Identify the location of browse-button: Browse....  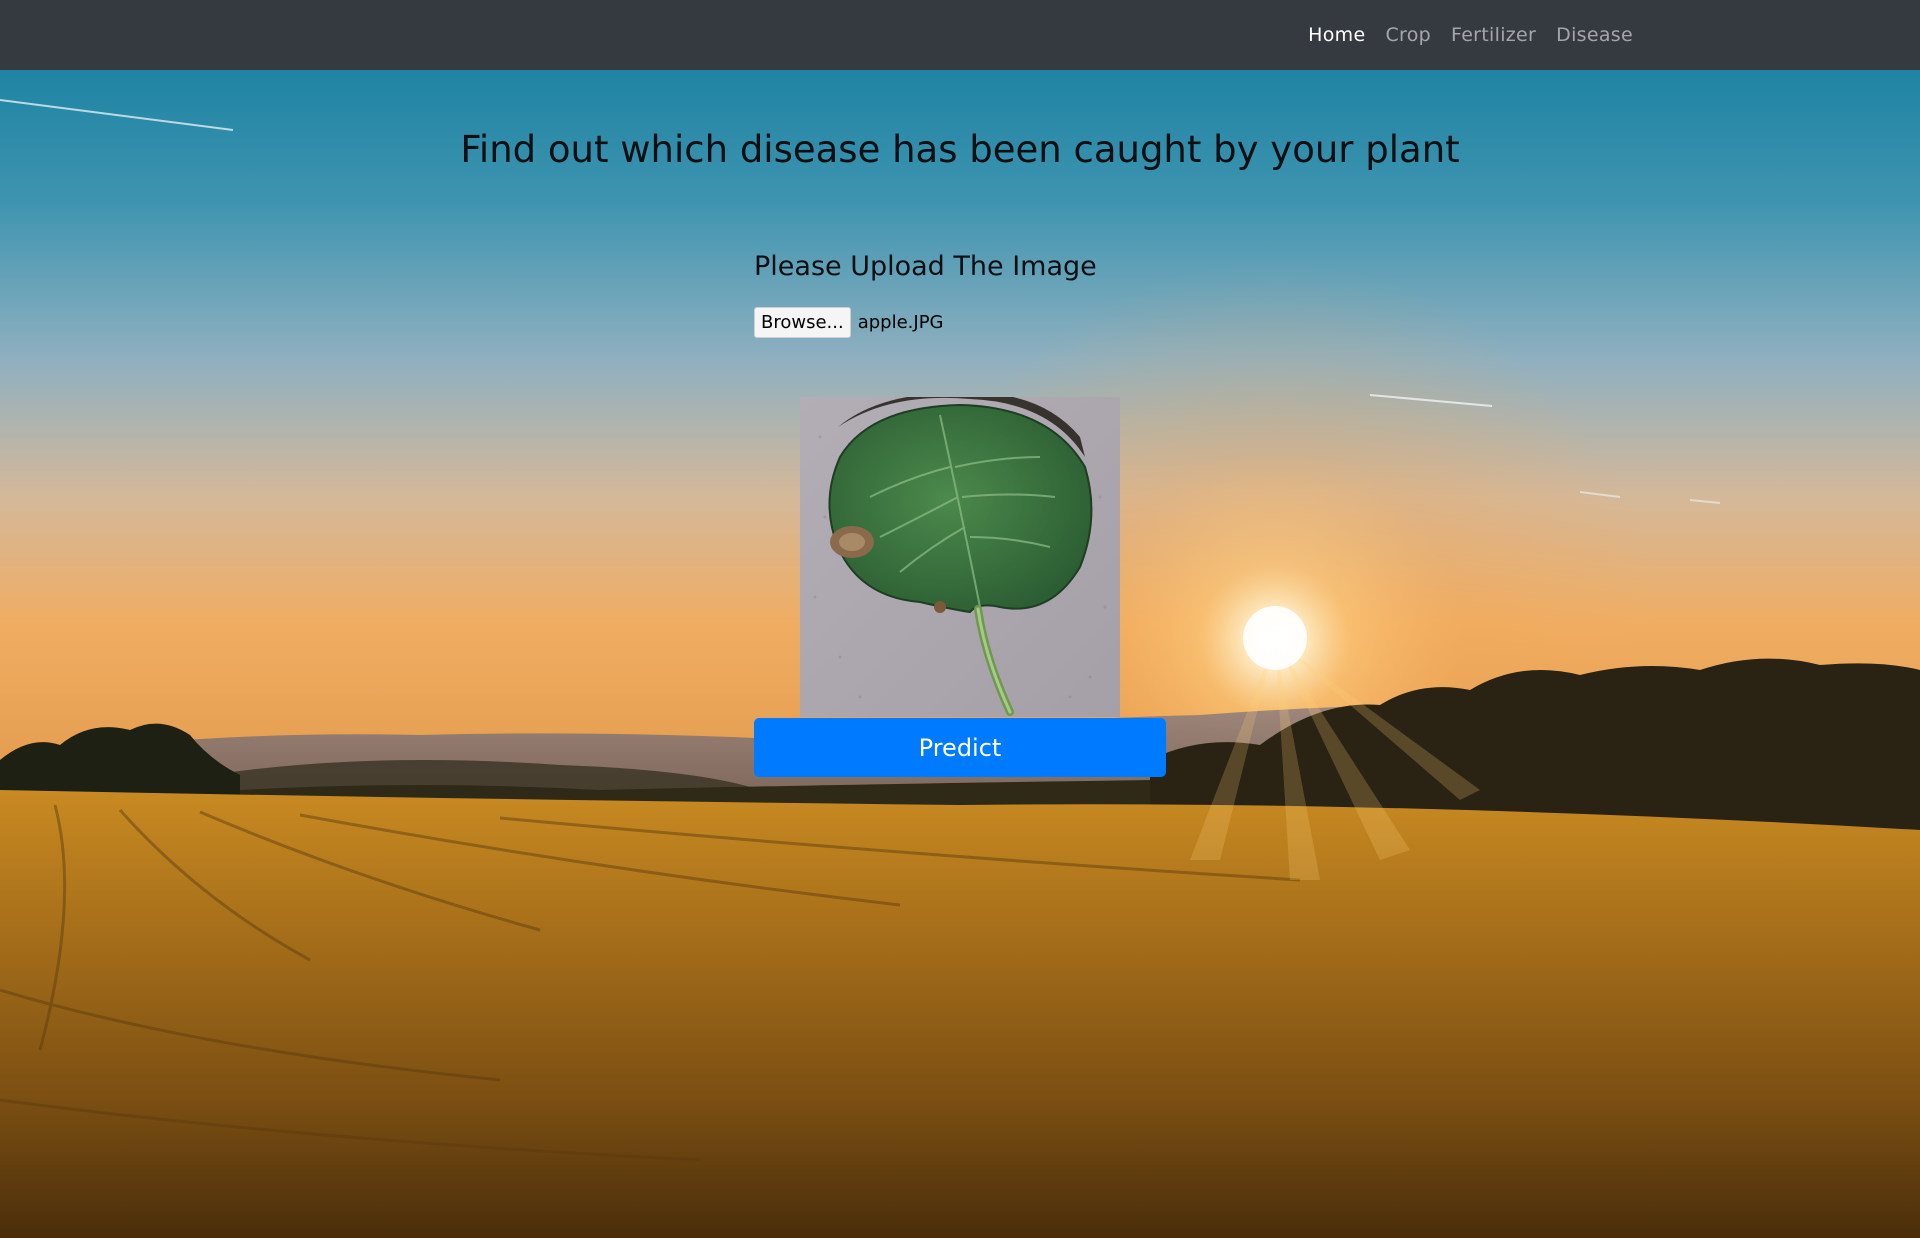
(802, 322).